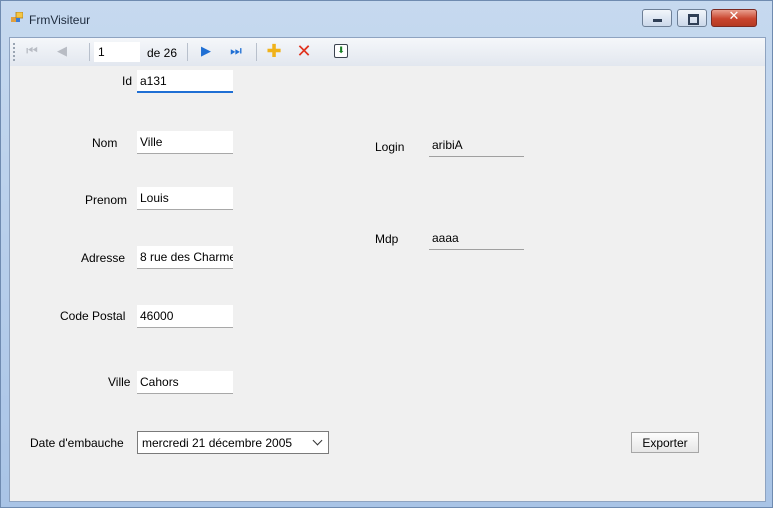 Image resolution: width=773 pixels, height=508 pixels. Describe the element at coordinates (14, 52) in the screenshot. I see `toolbar-grip` at that location.